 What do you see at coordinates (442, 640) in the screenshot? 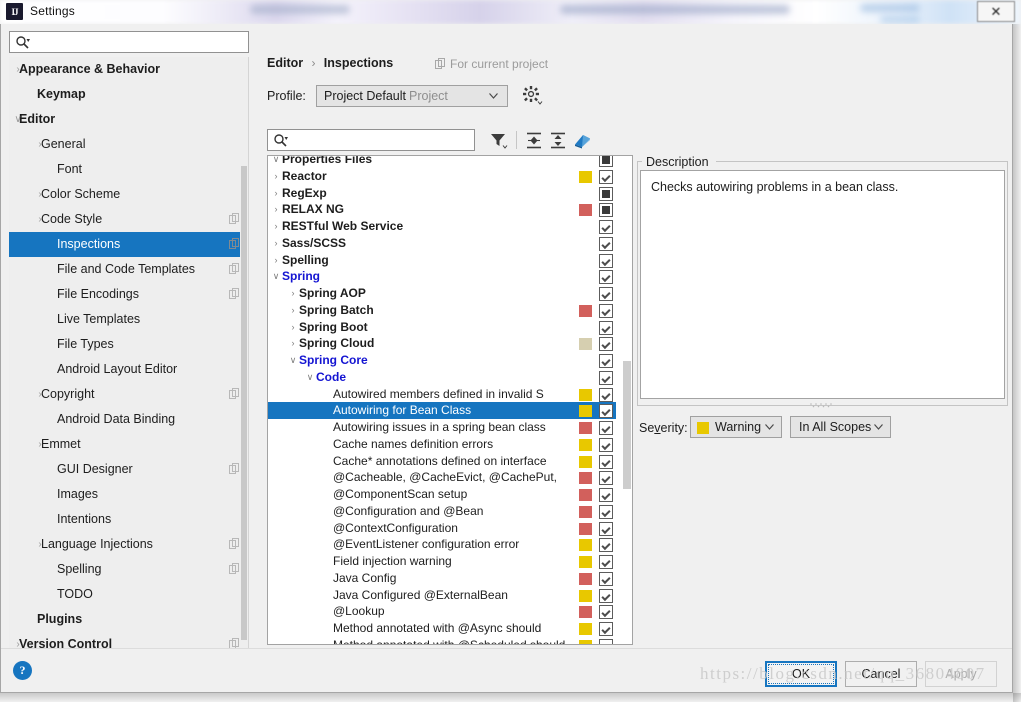
I see `inspection-tree-row: Method annotated with @Scheduled should` at bounding box center [442, 640].